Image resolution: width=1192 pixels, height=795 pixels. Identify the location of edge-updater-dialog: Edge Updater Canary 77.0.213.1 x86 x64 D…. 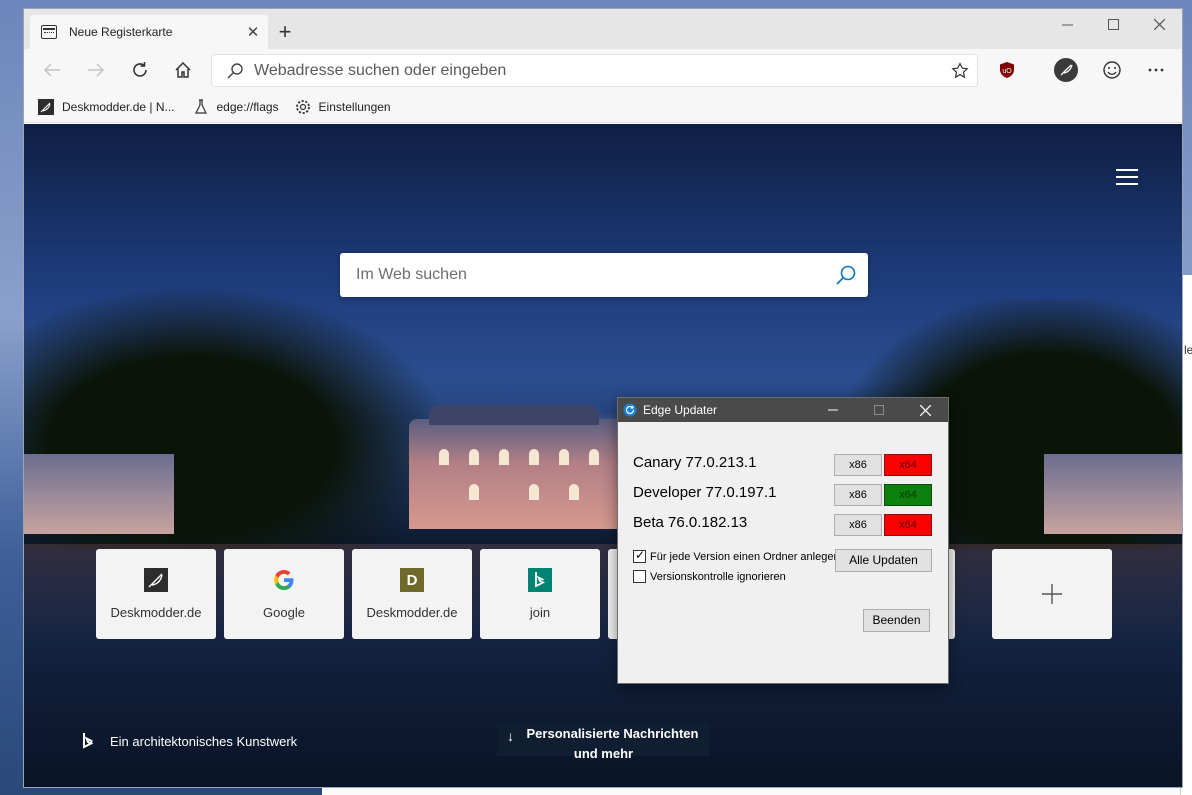
(783, 540).